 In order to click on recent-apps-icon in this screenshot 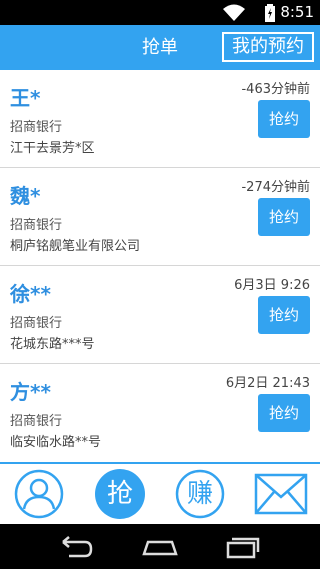, I will do `click(242, 547)`.